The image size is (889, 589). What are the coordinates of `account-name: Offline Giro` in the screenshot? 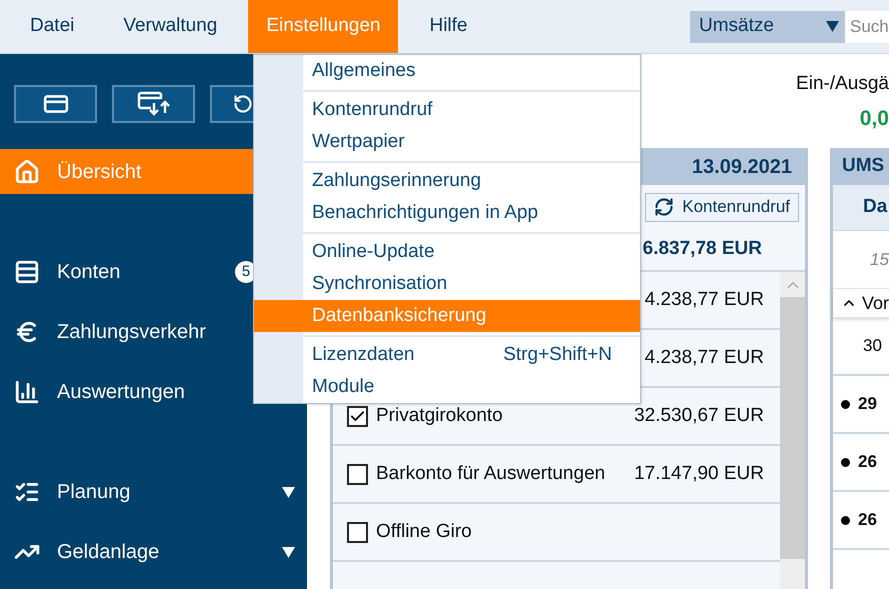 It's located at (424, 532).